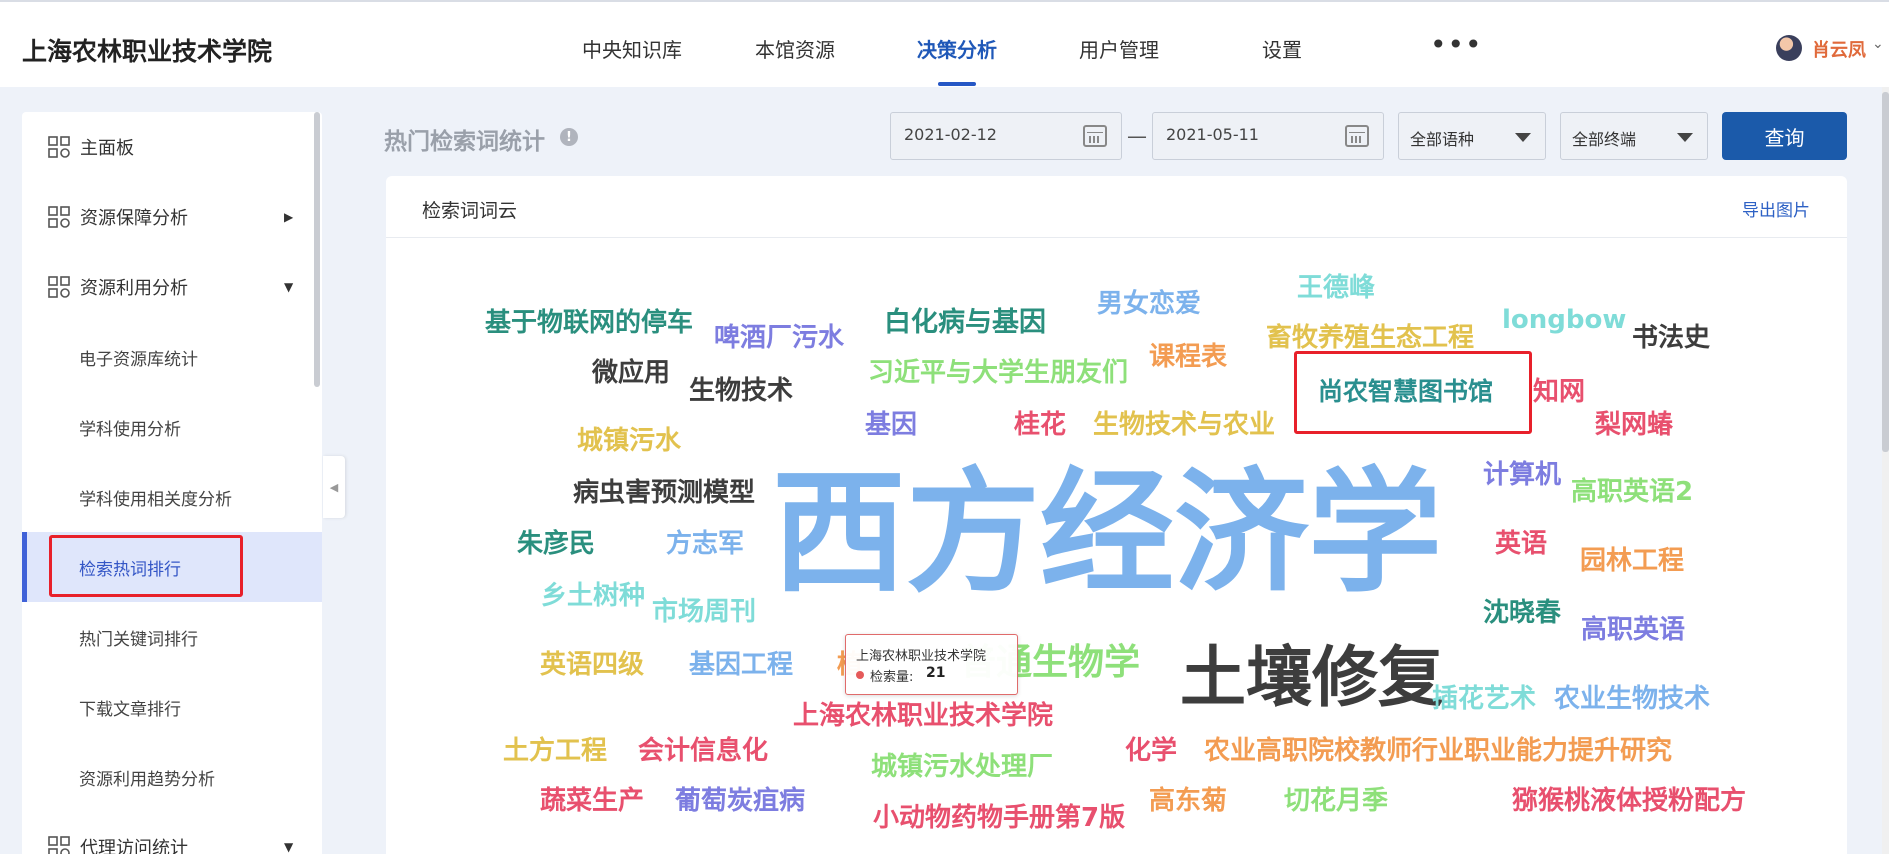 The image size is (1889, 854). What do you see at coordinates (556, 544) in the screenshot?
I see `cloud-word: 朱彦民` at bounding box center [556, 544].